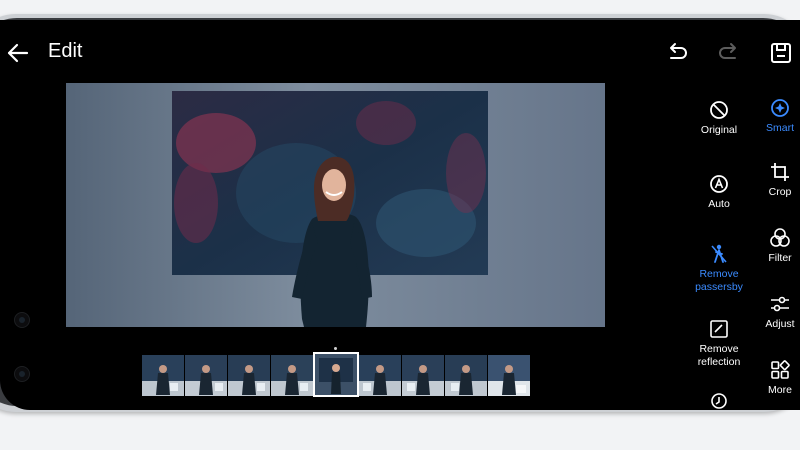 The height and width of the screenshot is (450, 800). I want to click on filmstrip, so click(337, 375).